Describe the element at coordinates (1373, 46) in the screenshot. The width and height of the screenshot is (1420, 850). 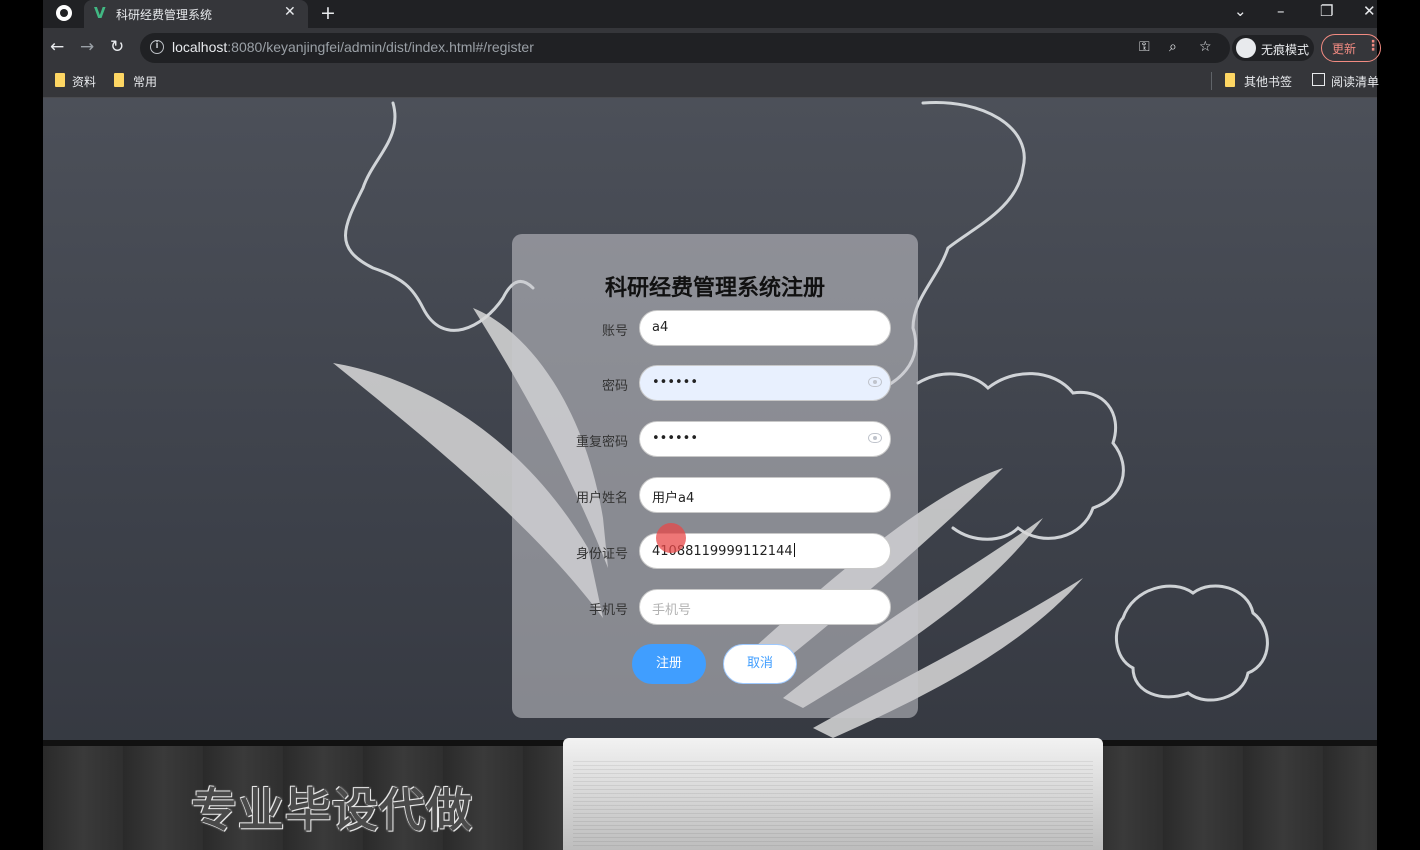
I see `more-menu-icon: ⋮` at that location.